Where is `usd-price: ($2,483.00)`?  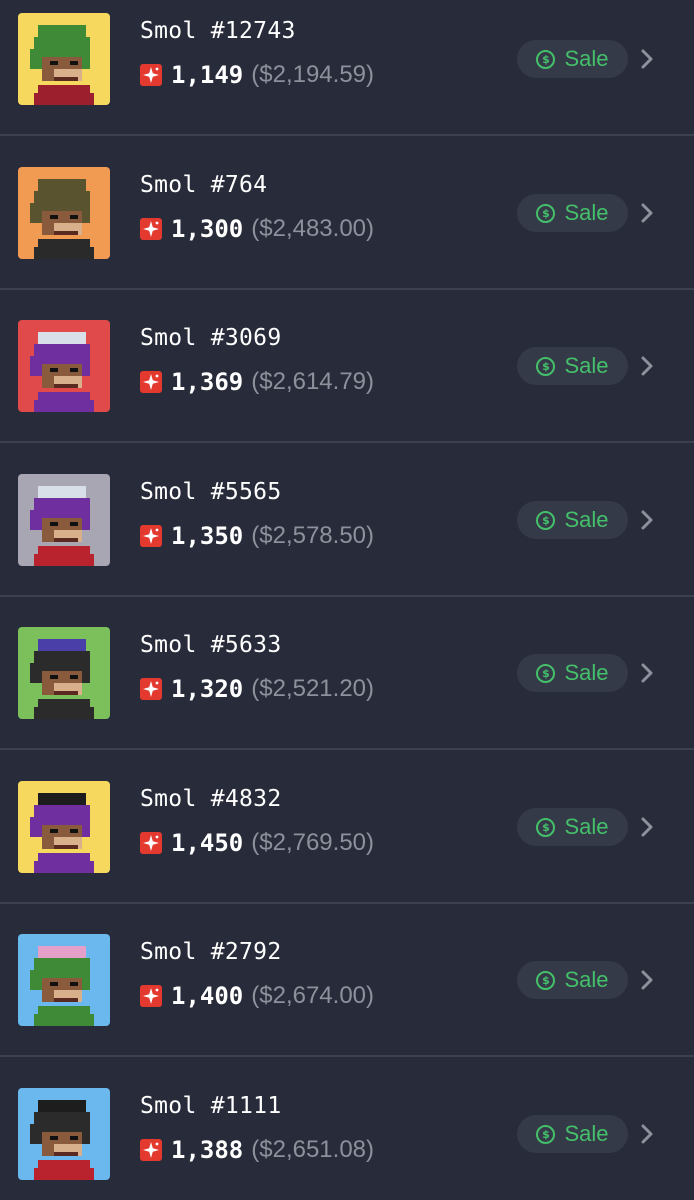
usd-price: ($2,483.00) is located at coordinates (313, 228).